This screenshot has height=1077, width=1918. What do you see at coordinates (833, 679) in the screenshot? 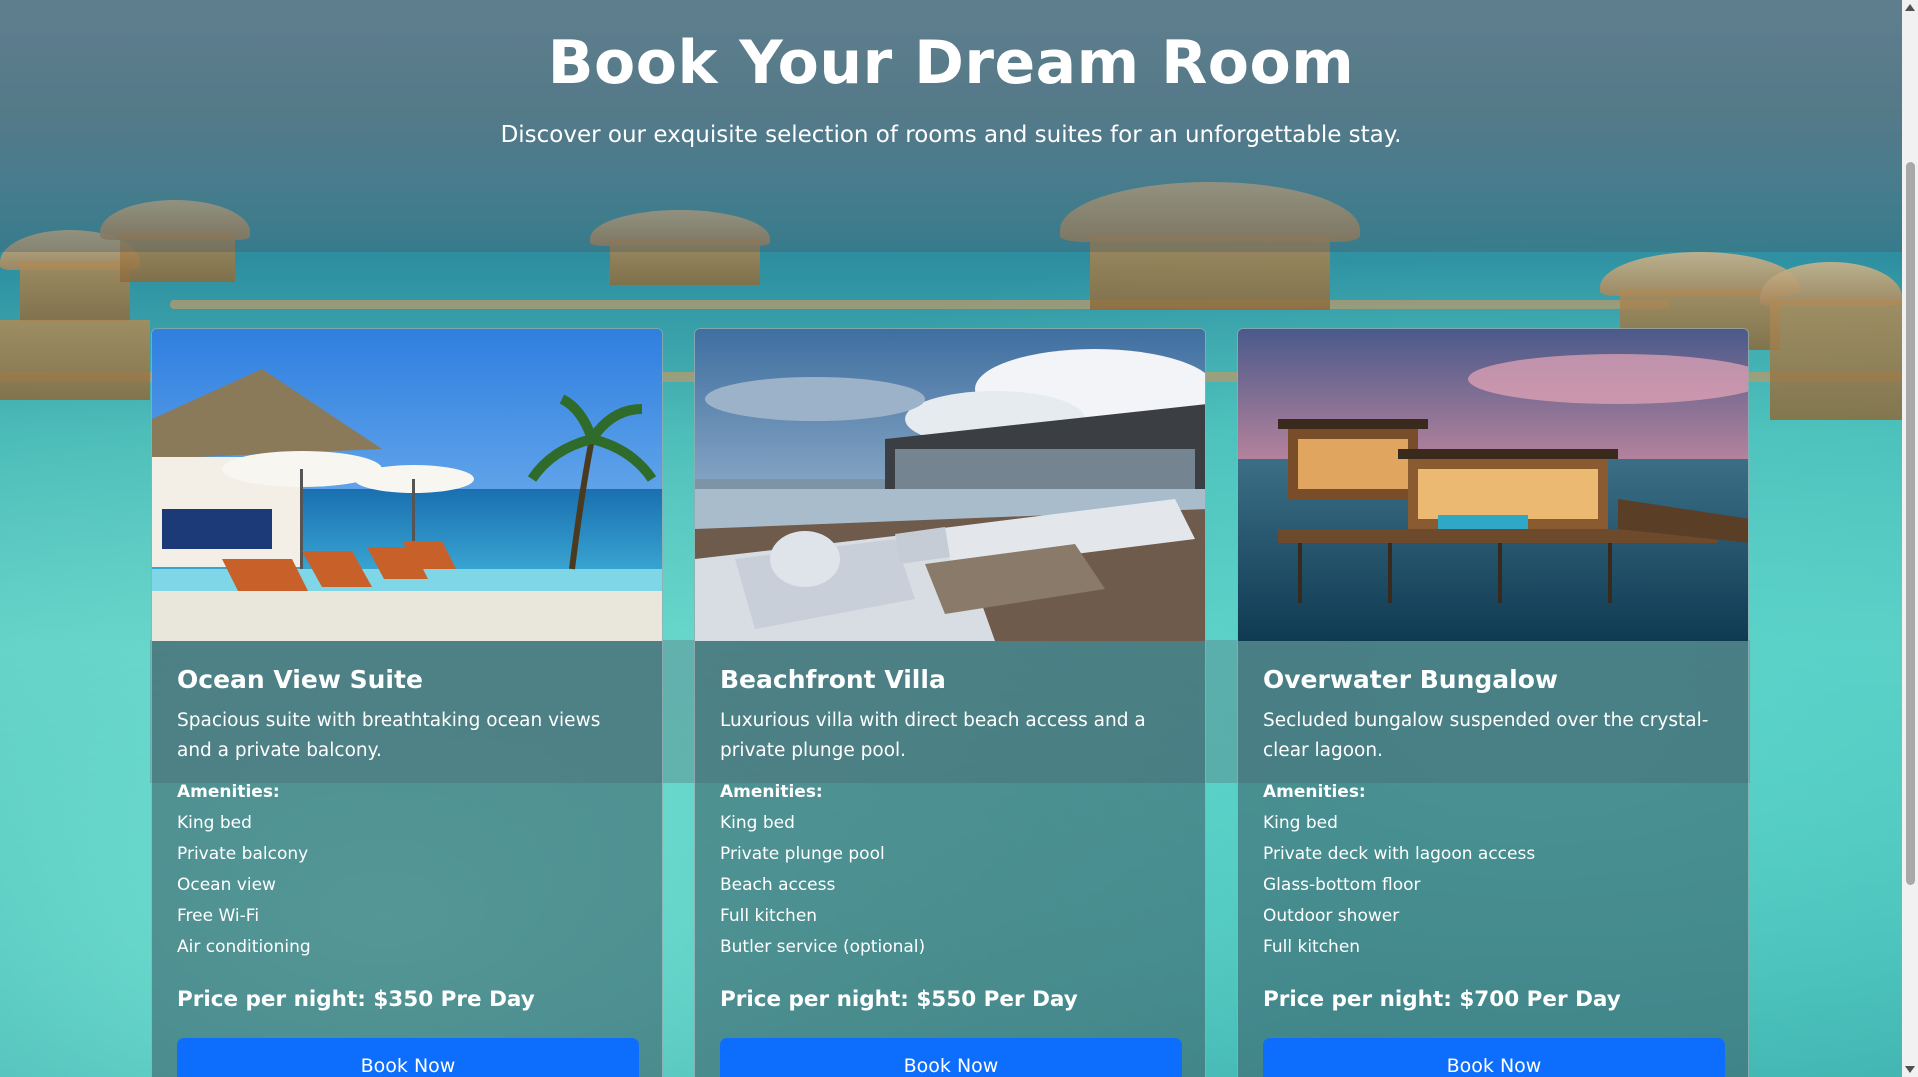
I see `room-title: Beachfront Villa` at bounding box center [833, 679].